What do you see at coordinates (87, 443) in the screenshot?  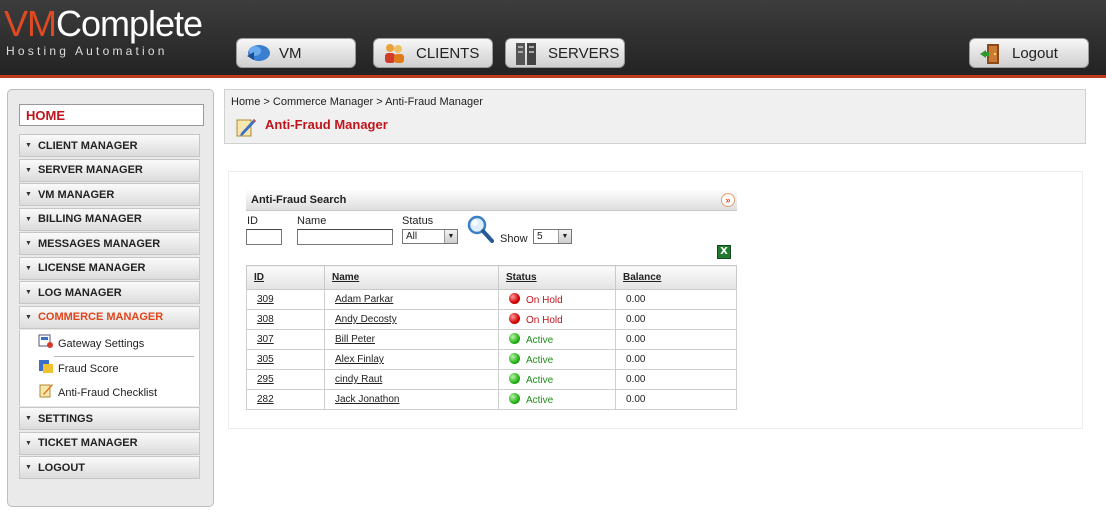 I see `sidebar-item-label: TICKET MANAGER` at bounding box center [87, 443].